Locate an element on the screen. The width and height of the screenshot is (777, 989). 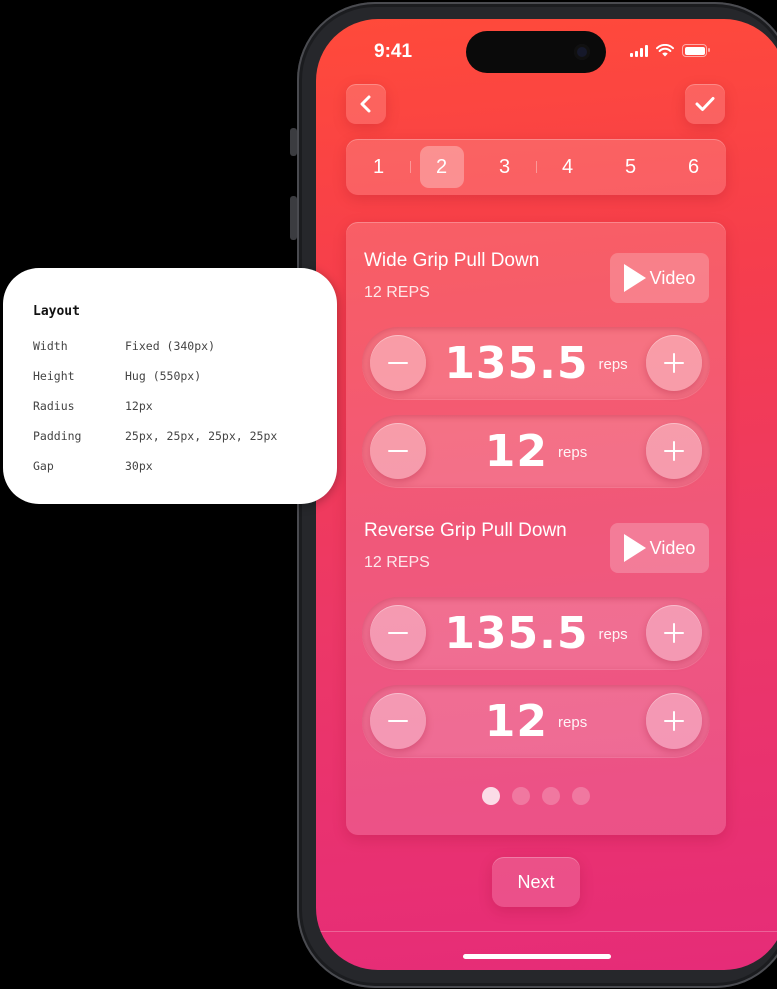
dynamic-island is located at coordinates (536, 52).